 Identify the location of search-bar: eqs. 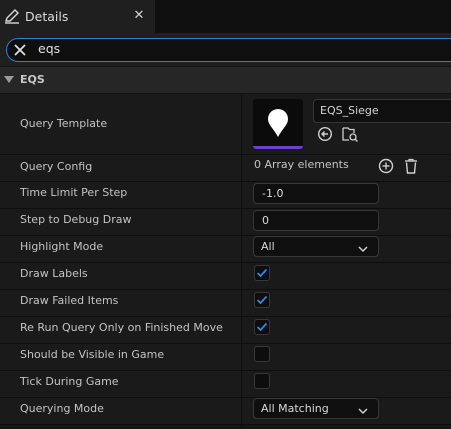
(225, 49).